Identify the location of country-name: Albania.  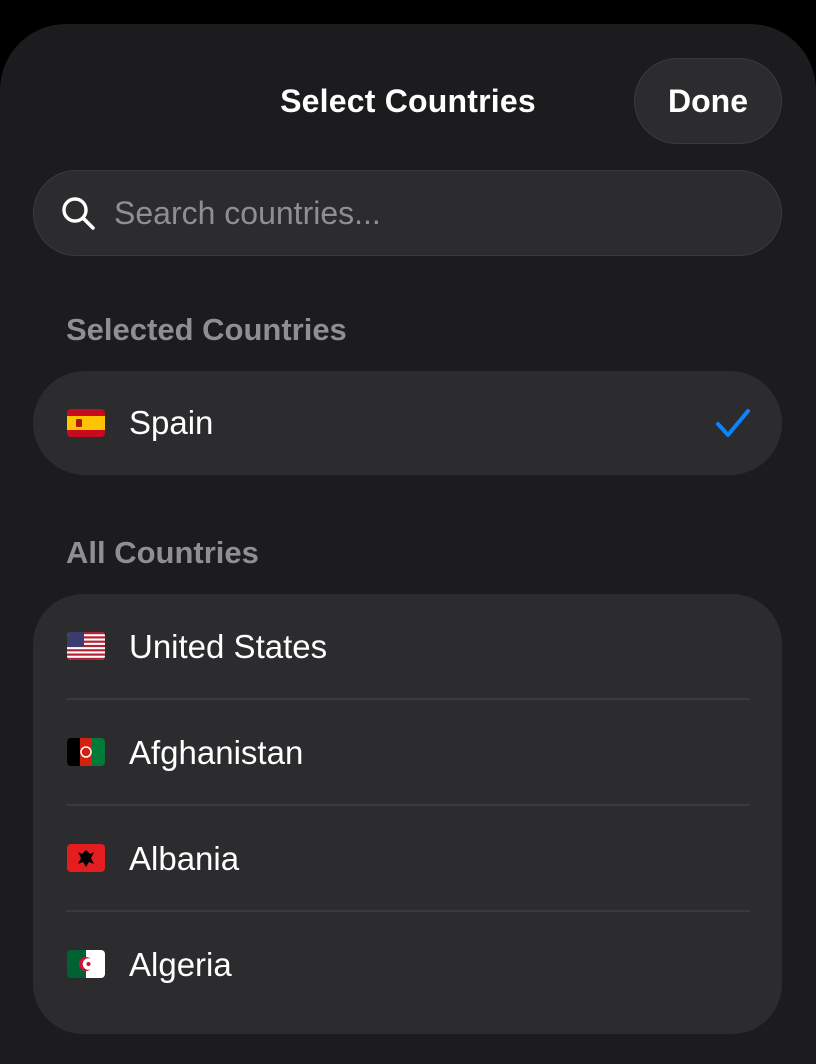
(184, 858).